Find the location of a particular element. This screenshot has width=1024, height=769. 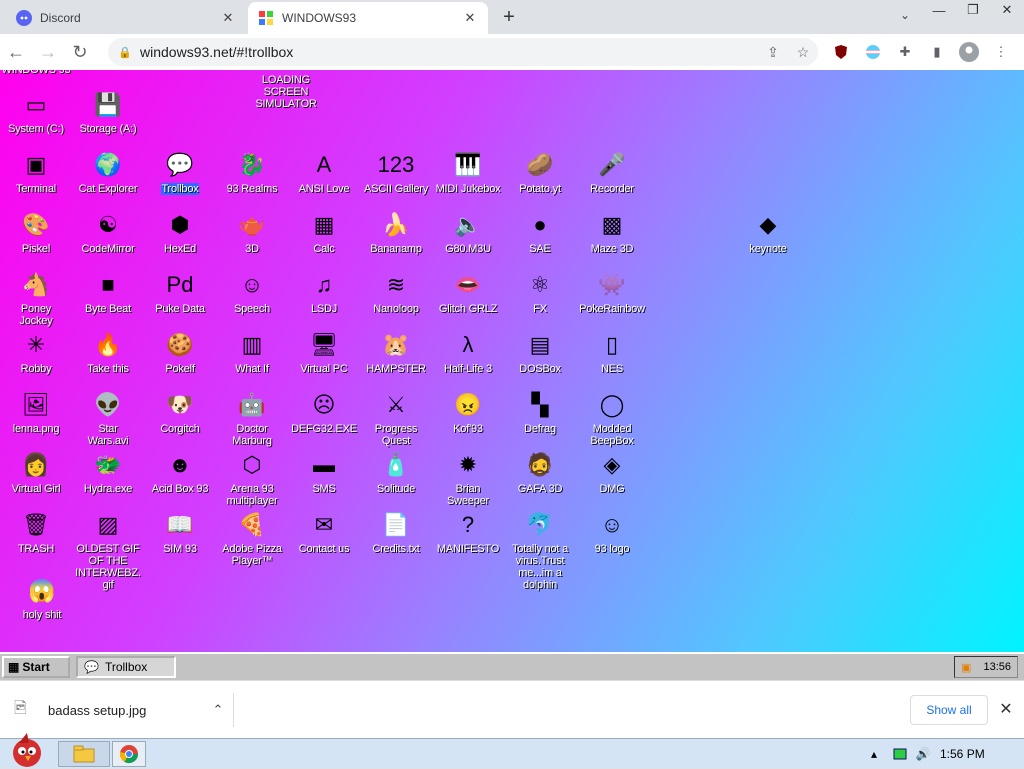

desktop-icon-acid-box-93: ☻ Acid Box 93 is located at coordinates (180, 472).